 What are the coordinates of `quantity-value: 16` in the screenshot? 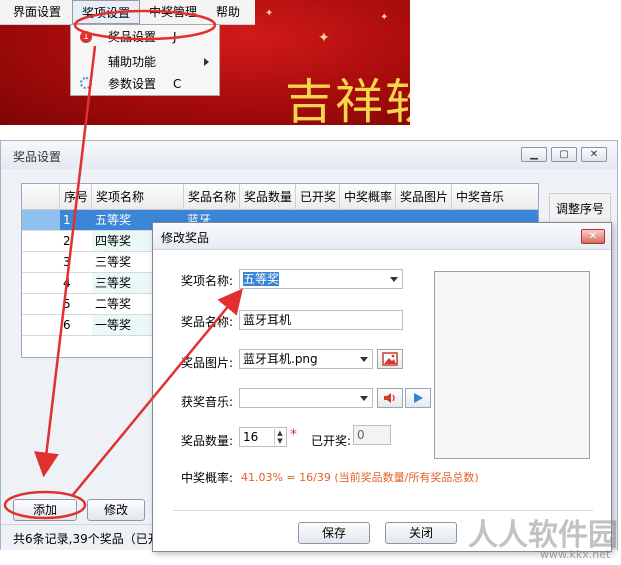 It's located at (251, 437).